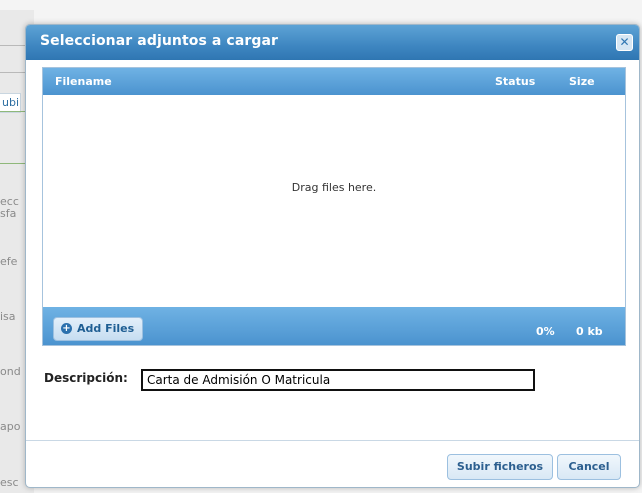 This screenshot has height=493, width=642. Describe the element at coordinates (545, 331) in the screenshot. I see `upload-percent: 0%` at that location.